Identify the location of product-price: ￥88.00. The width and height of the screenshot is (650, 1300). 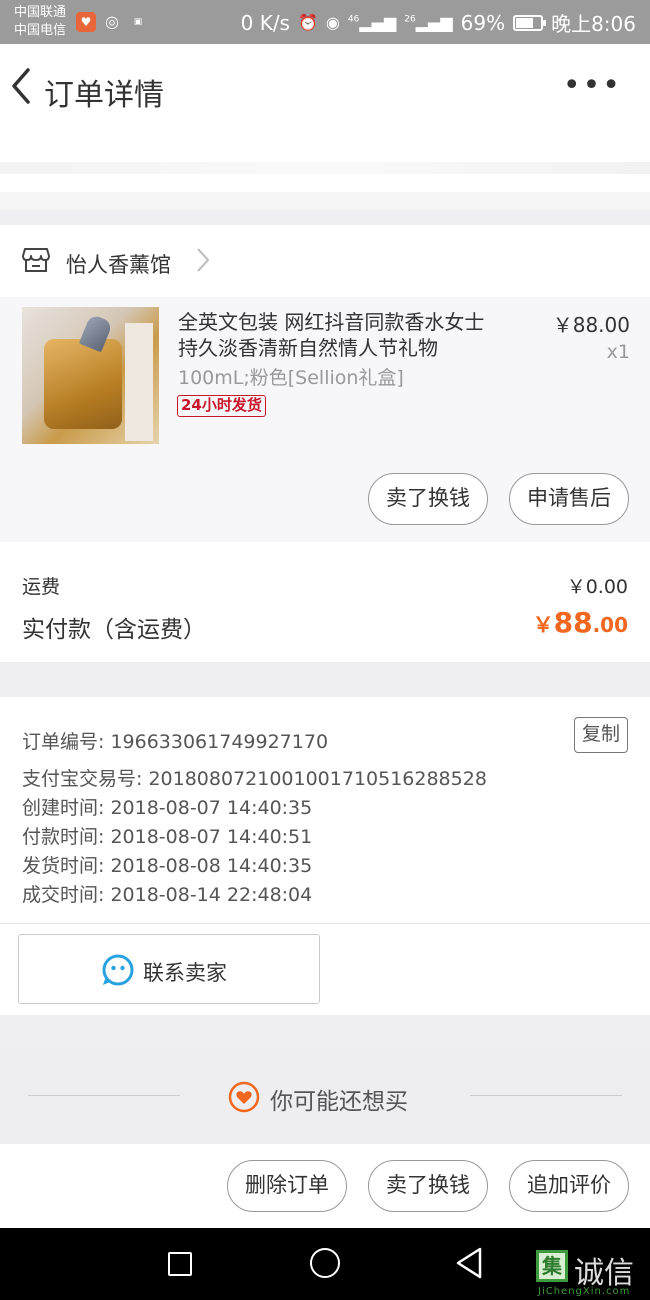
(591, 325).